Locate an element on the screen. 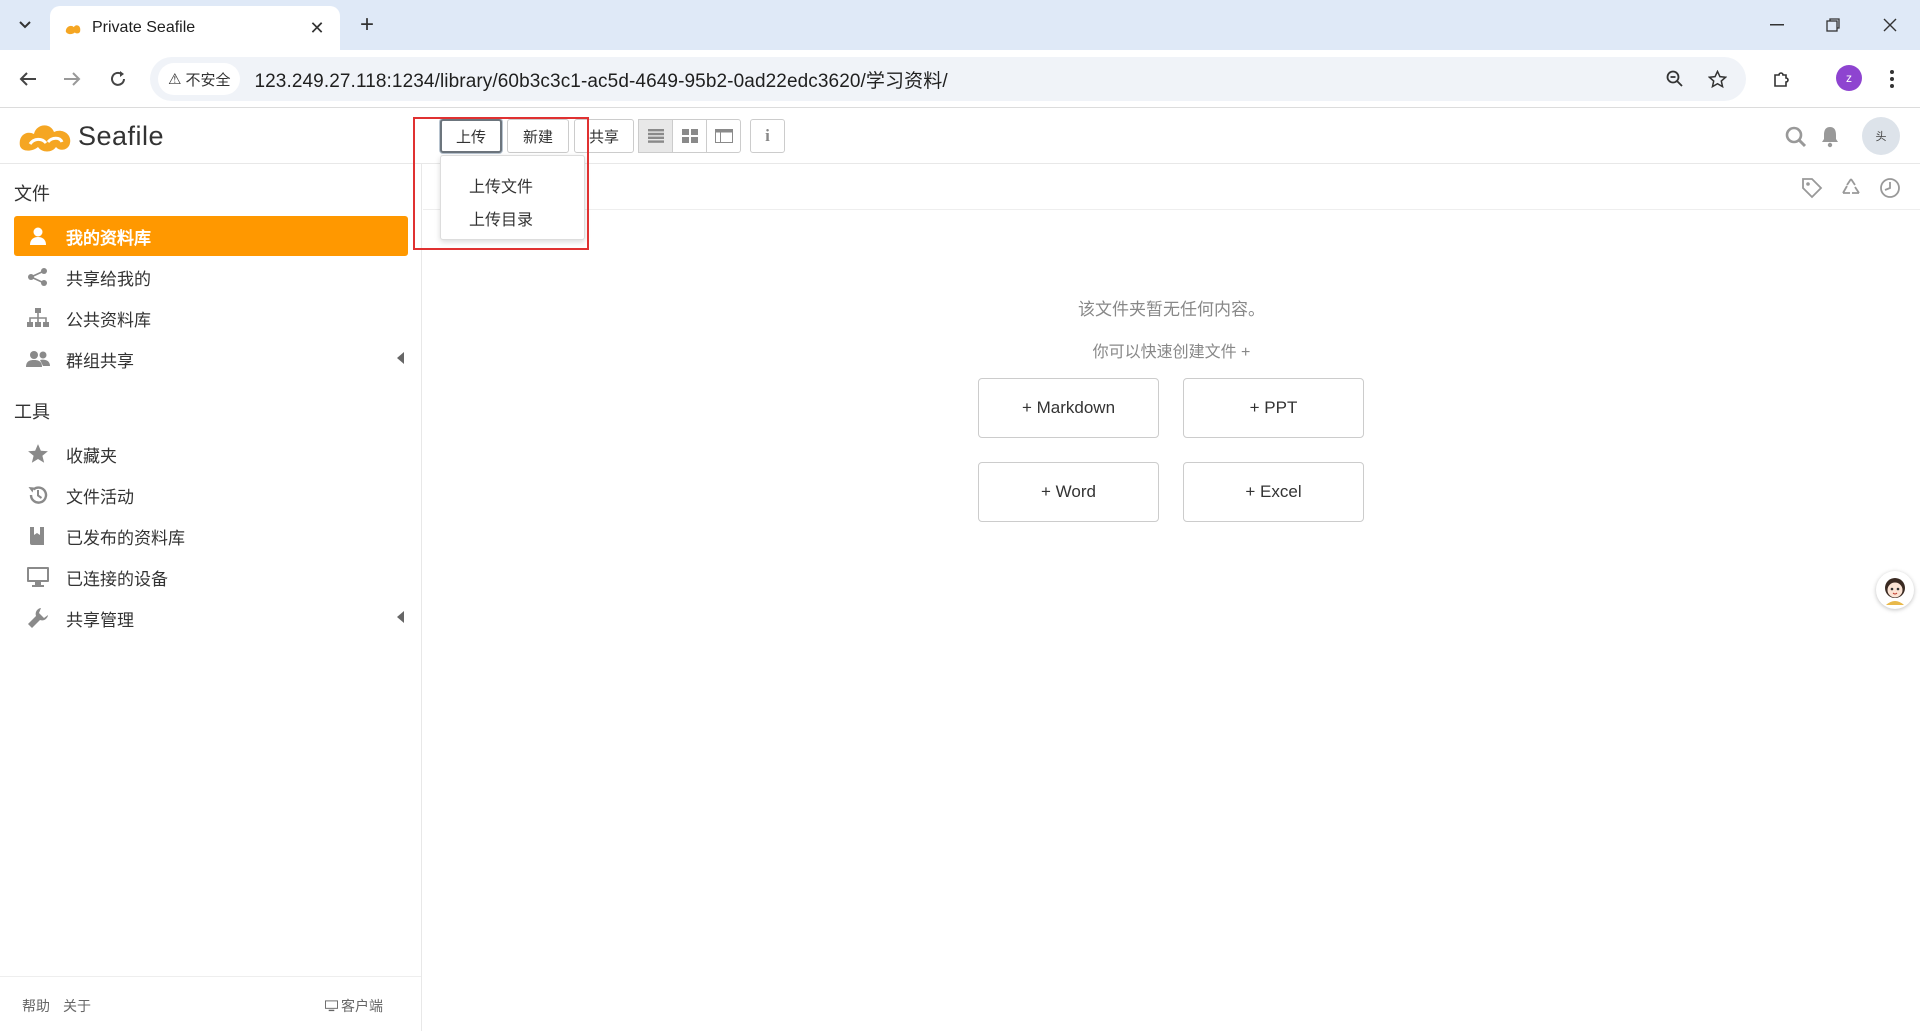  create-excel-button: + Excel is located at coordinates (1273, 492).